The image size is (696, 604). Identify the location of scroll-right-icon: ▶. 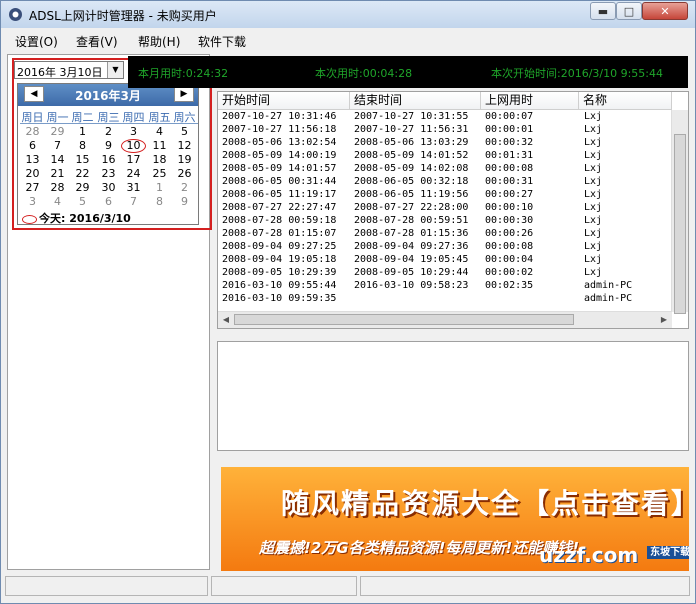
(664, 319).